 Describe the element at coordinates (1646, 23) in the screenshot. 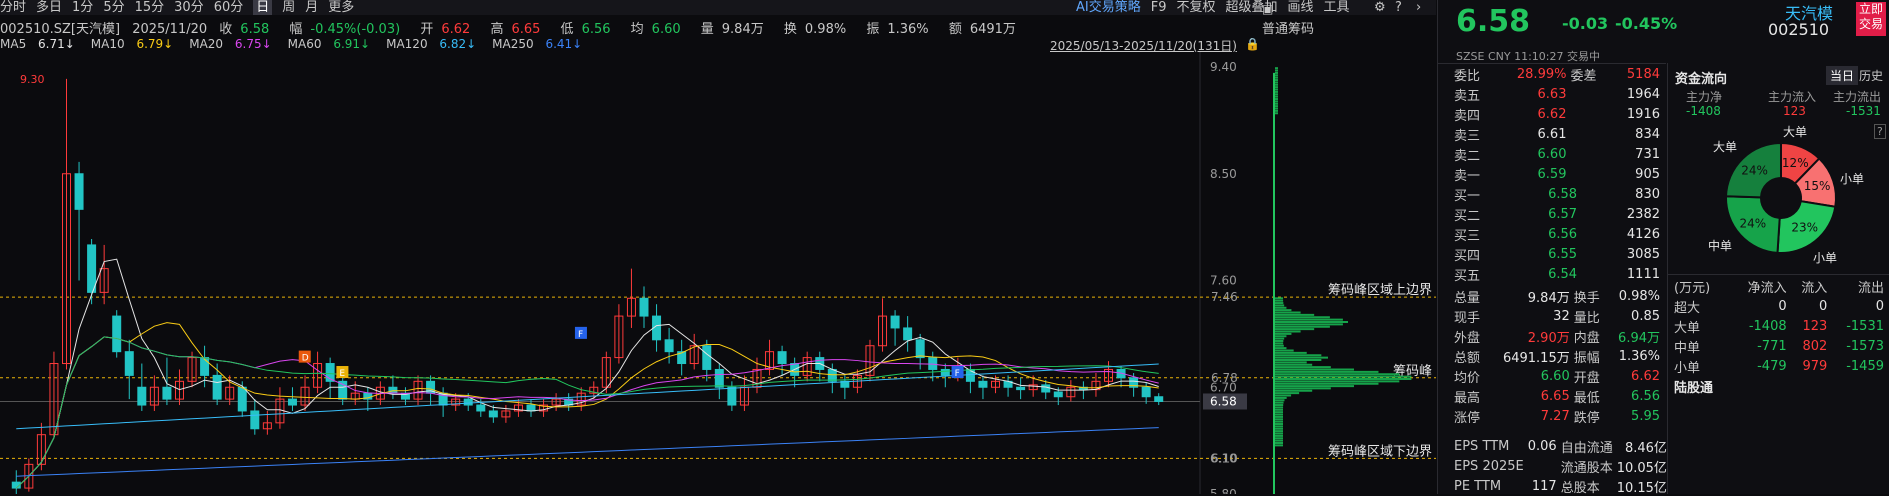

I see `price-change-pct: -0.45%` at that location.